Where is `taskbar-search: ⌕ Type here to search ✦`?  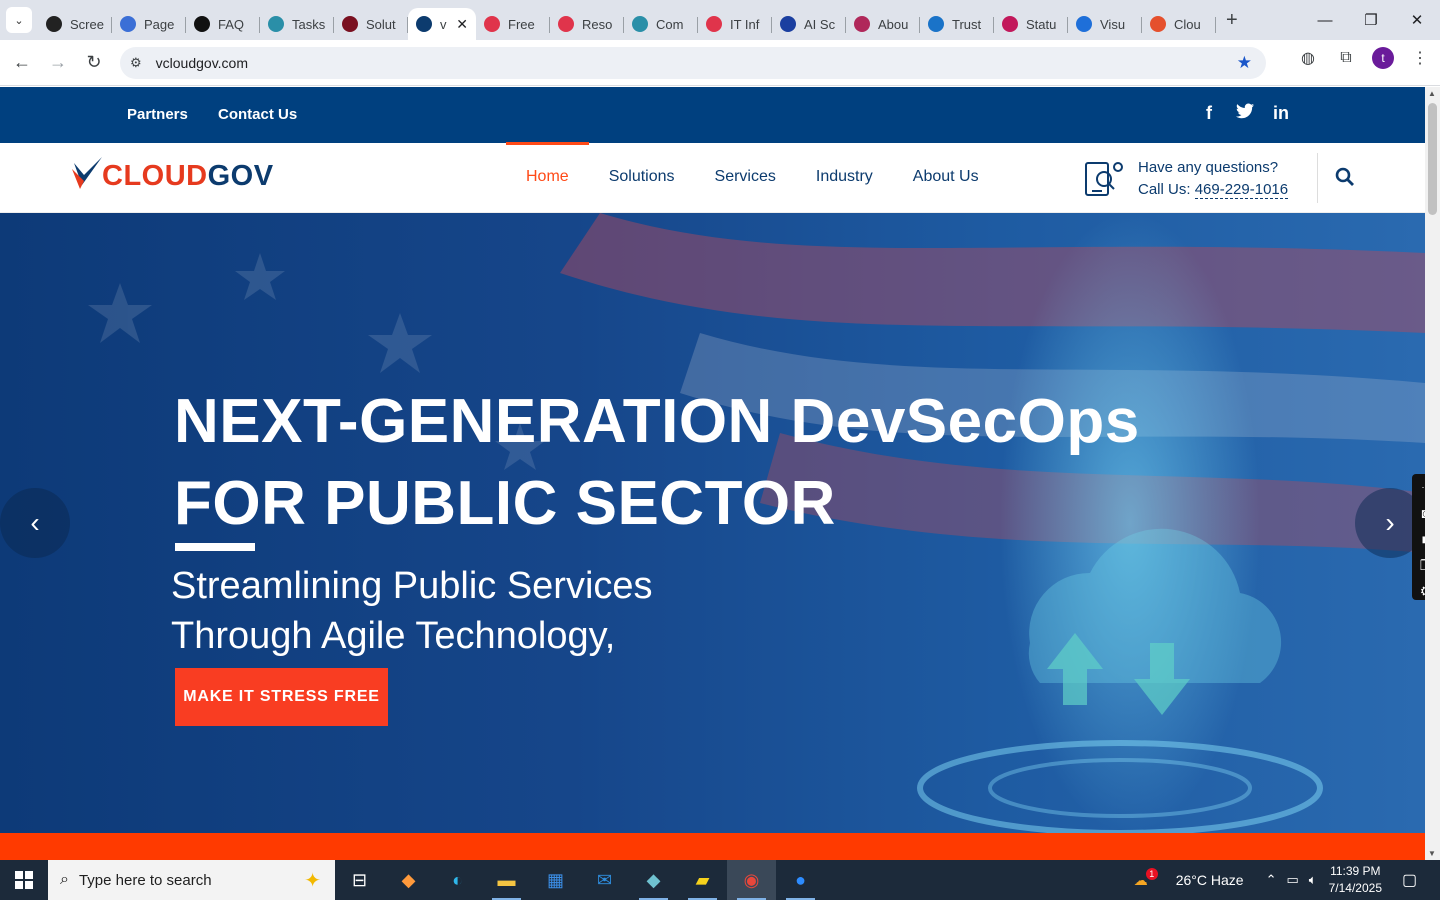
taskbar-search: ⌕ Type here to search ✦ is located at coordinates (191, 880).